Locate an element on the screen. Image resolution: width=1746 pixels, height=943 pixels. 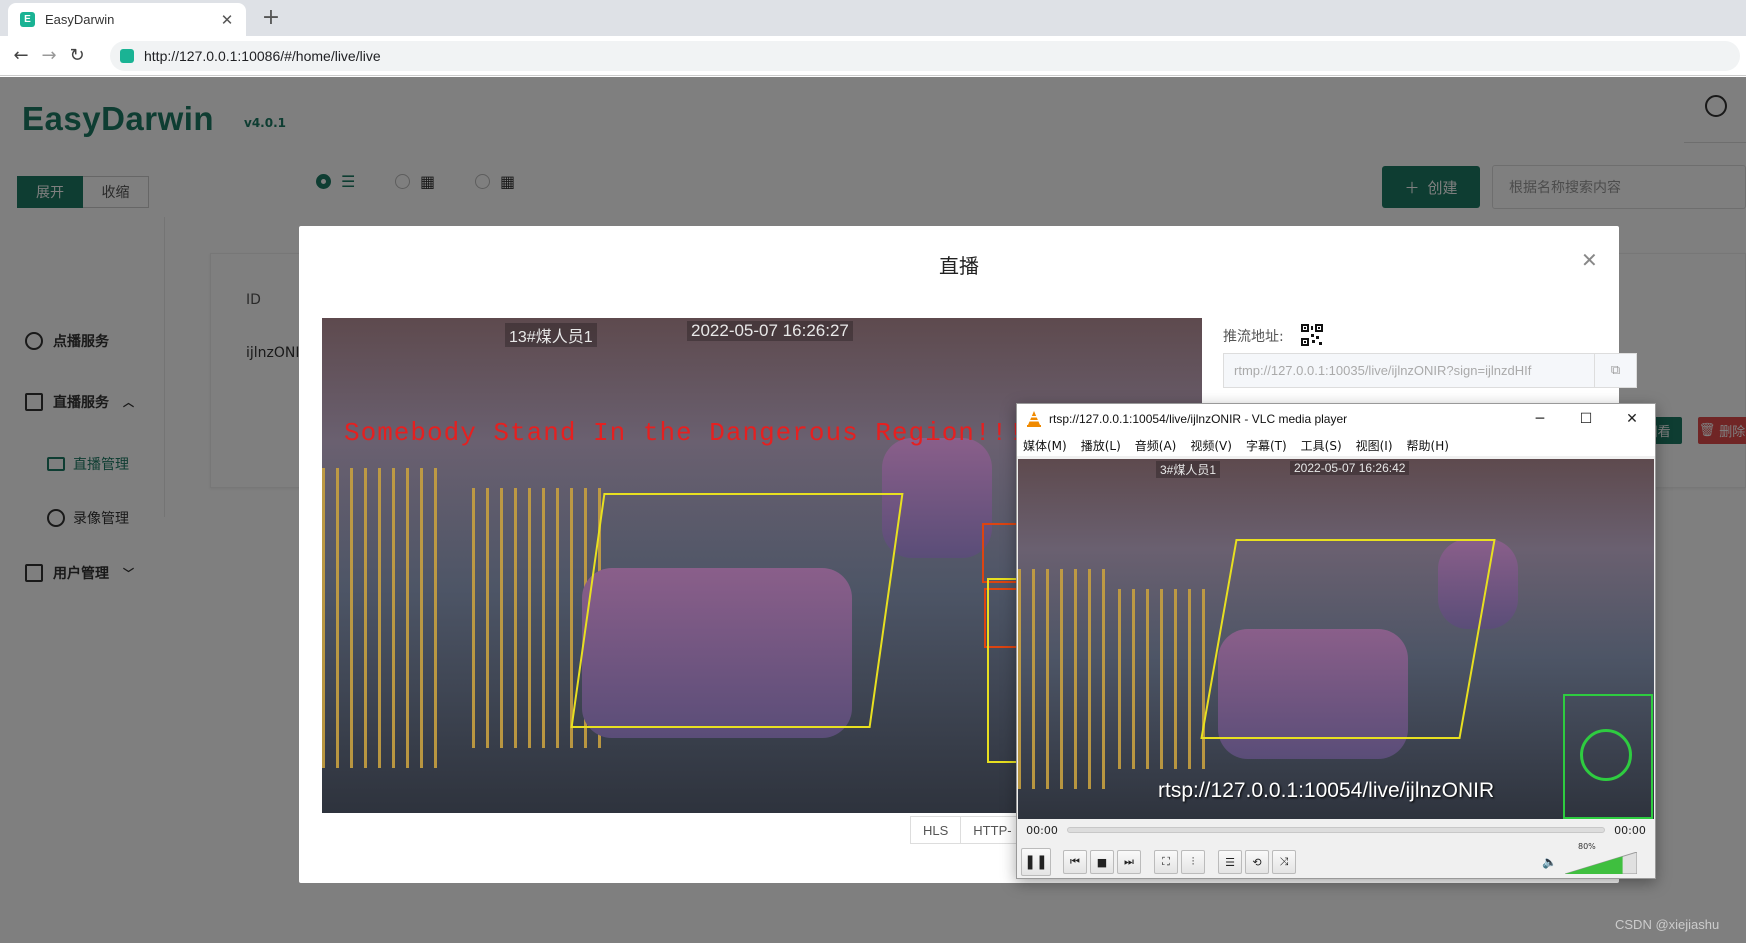
osd-timestamp: 2022-05-07 16:26:42 is located at coordinates (1350, 468).